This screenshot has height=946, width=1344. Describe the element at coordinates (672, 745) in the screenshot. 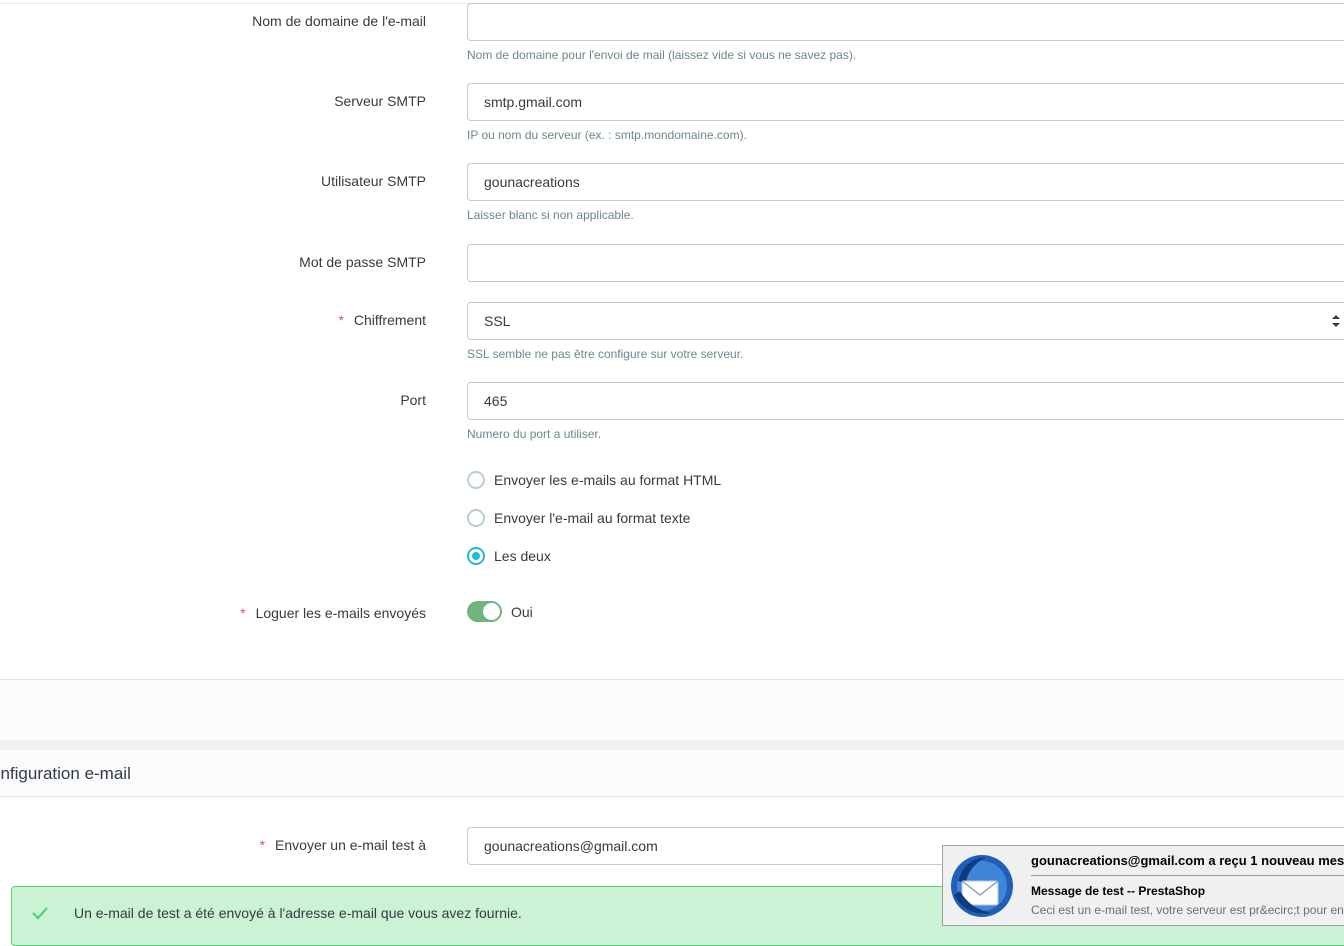

I see `section-separator` at that location.